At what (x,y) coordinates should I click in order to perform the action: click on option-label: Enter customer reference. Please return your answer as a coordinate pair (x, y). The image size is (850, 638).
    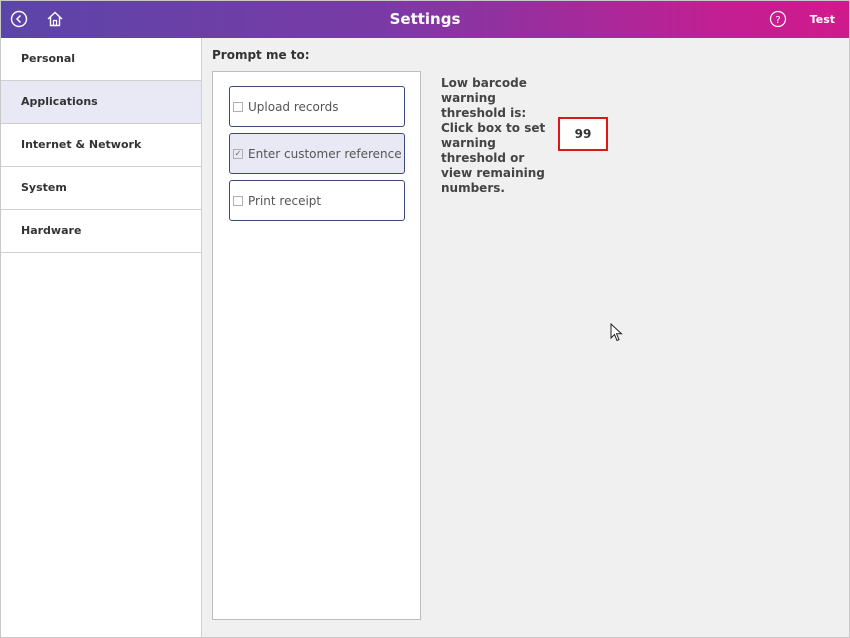
    Looking at the image, I should click on (325, 153).